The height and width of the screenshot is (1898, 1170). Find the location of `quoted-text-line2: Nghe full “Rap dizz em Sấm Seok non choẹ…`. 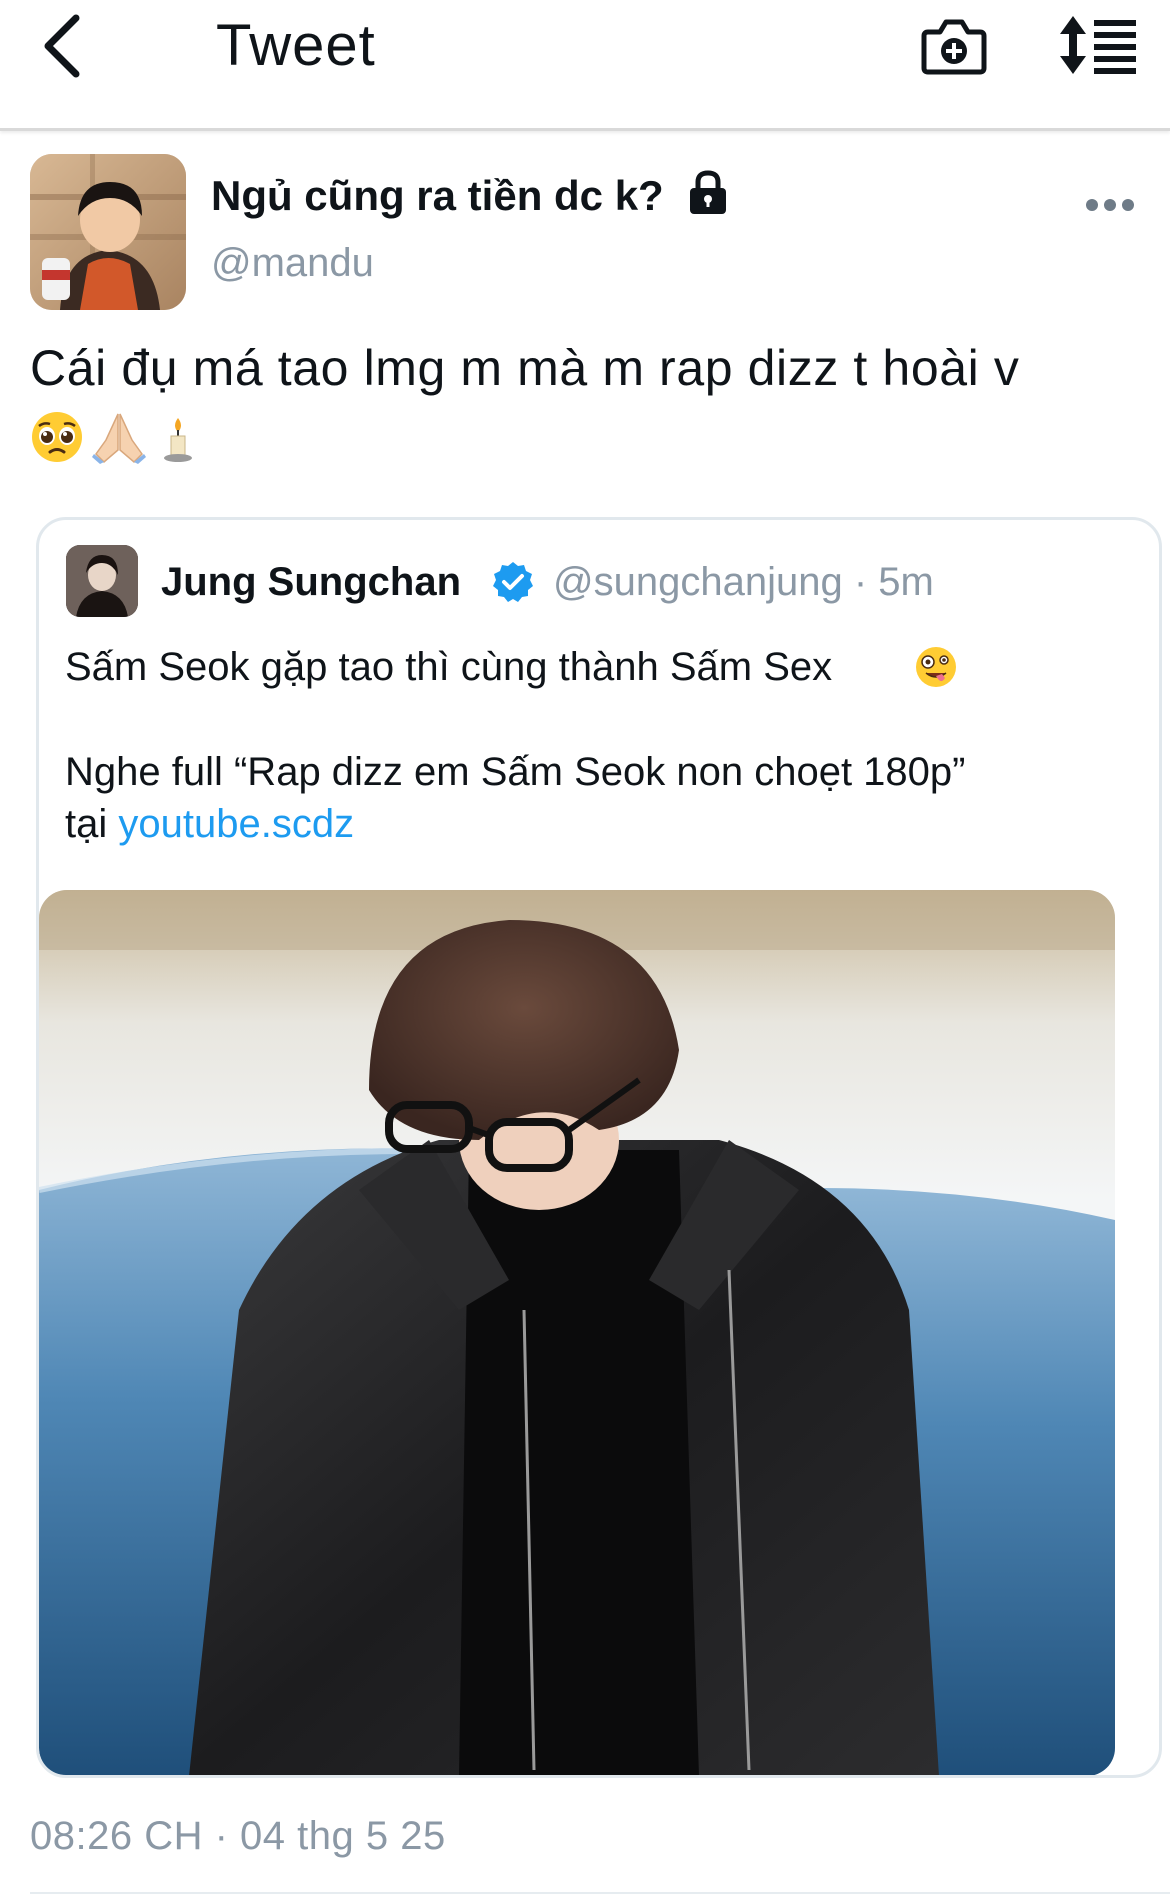

quoted-text-line2: Nghe full “Rap dizz em Sấm Seok non choẹ… is located at coordinates (515, 772).